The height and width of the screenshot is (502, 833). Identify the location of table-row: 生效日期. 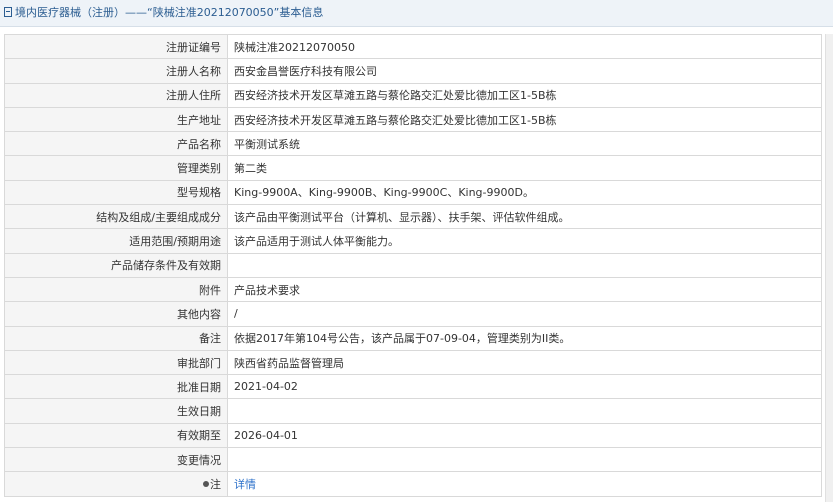
(413, 411).